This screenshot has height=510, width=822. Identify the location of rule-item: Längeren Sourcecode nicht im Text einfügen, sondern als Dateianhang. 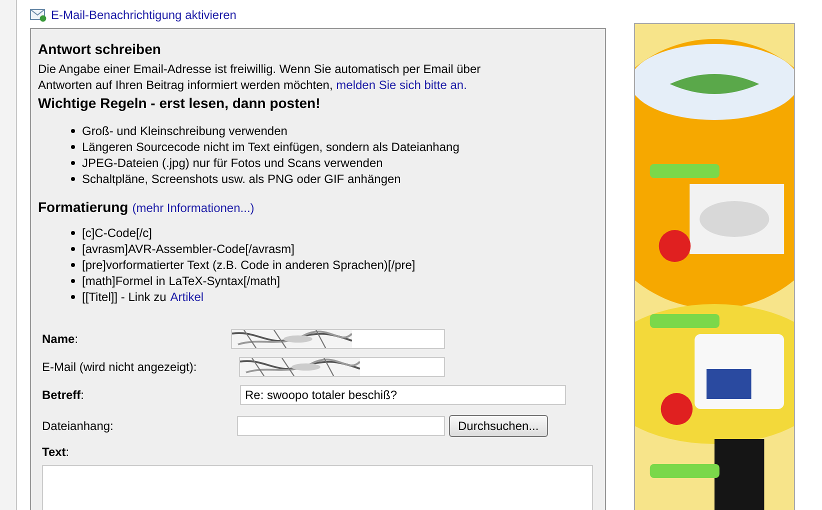
(271, 147).